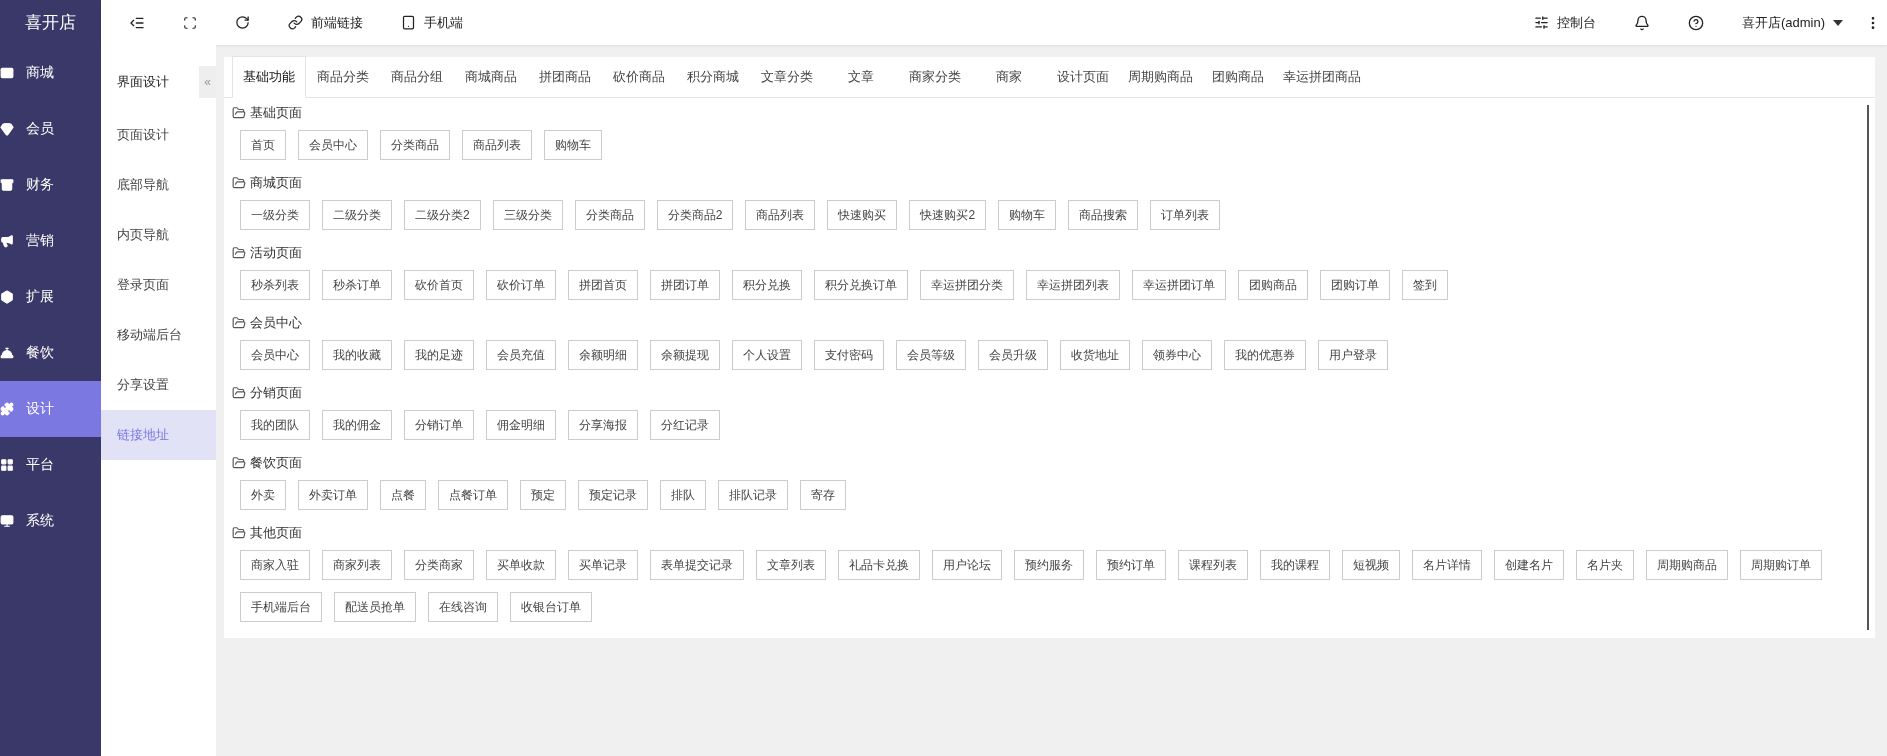 The image size is (1887, 756). What do you see at coordinates (439, 285) in the screenshot?
I see `page-link-button: 砍价首页` at bounding box center [439, 285].